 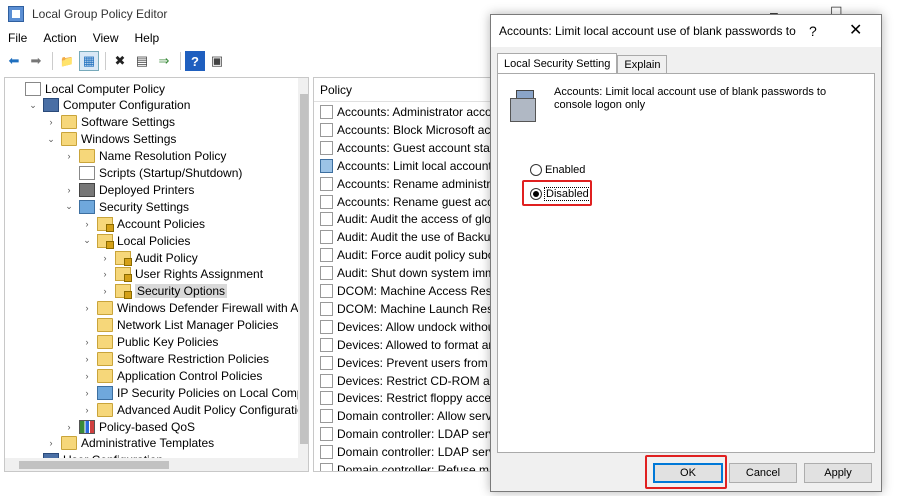 I want to click on enabled-radio-label: Enabled, so click(x=565, y=170).